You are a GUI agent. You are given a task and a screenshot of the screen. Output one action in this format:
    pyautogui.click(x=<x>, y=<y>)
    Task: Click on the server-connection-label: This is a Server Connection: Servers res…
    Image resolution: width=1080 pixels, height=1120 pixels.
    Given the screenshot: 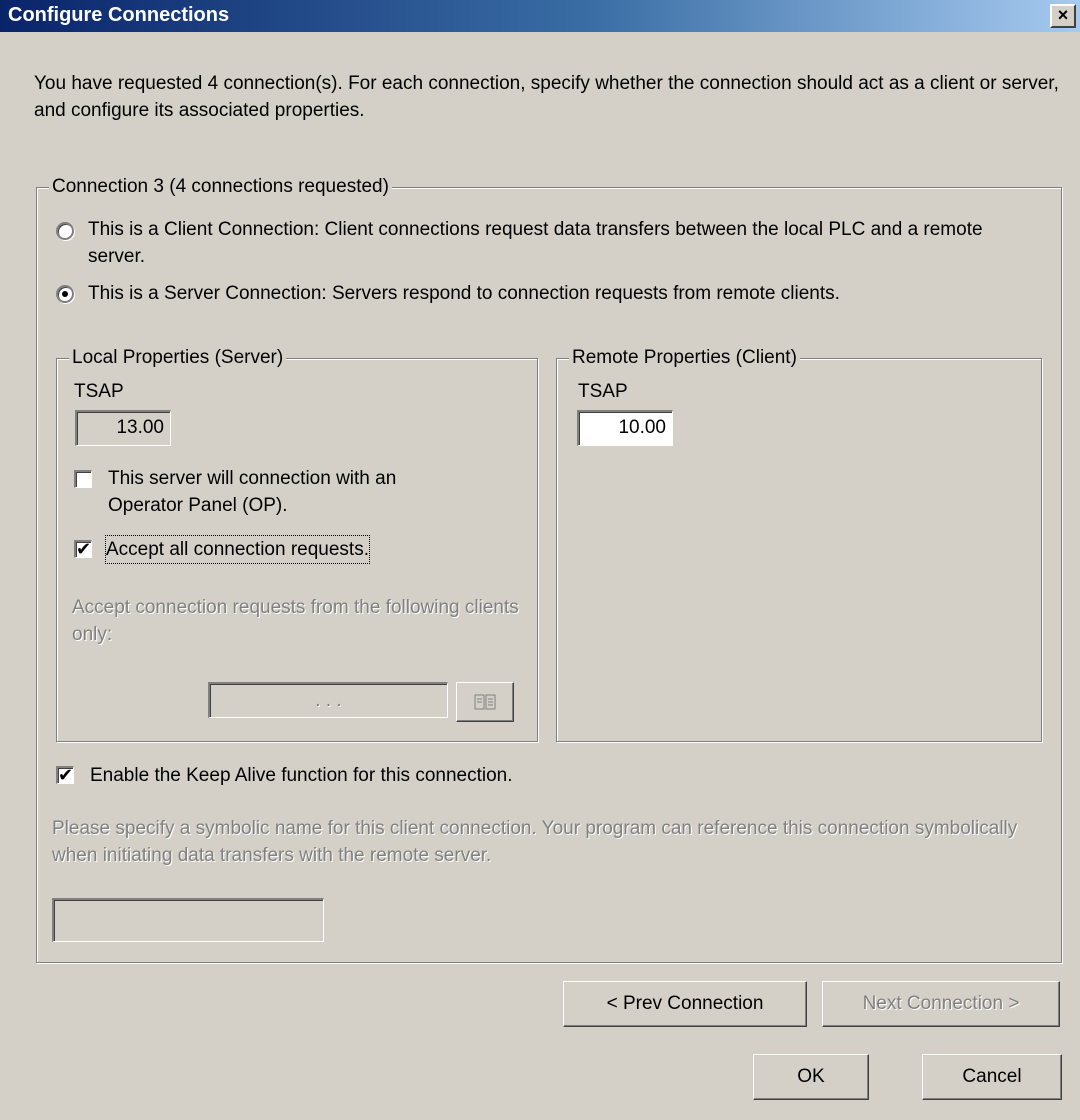 What is the action you would take?
    pyautogui.click(x=568, y=293)
    